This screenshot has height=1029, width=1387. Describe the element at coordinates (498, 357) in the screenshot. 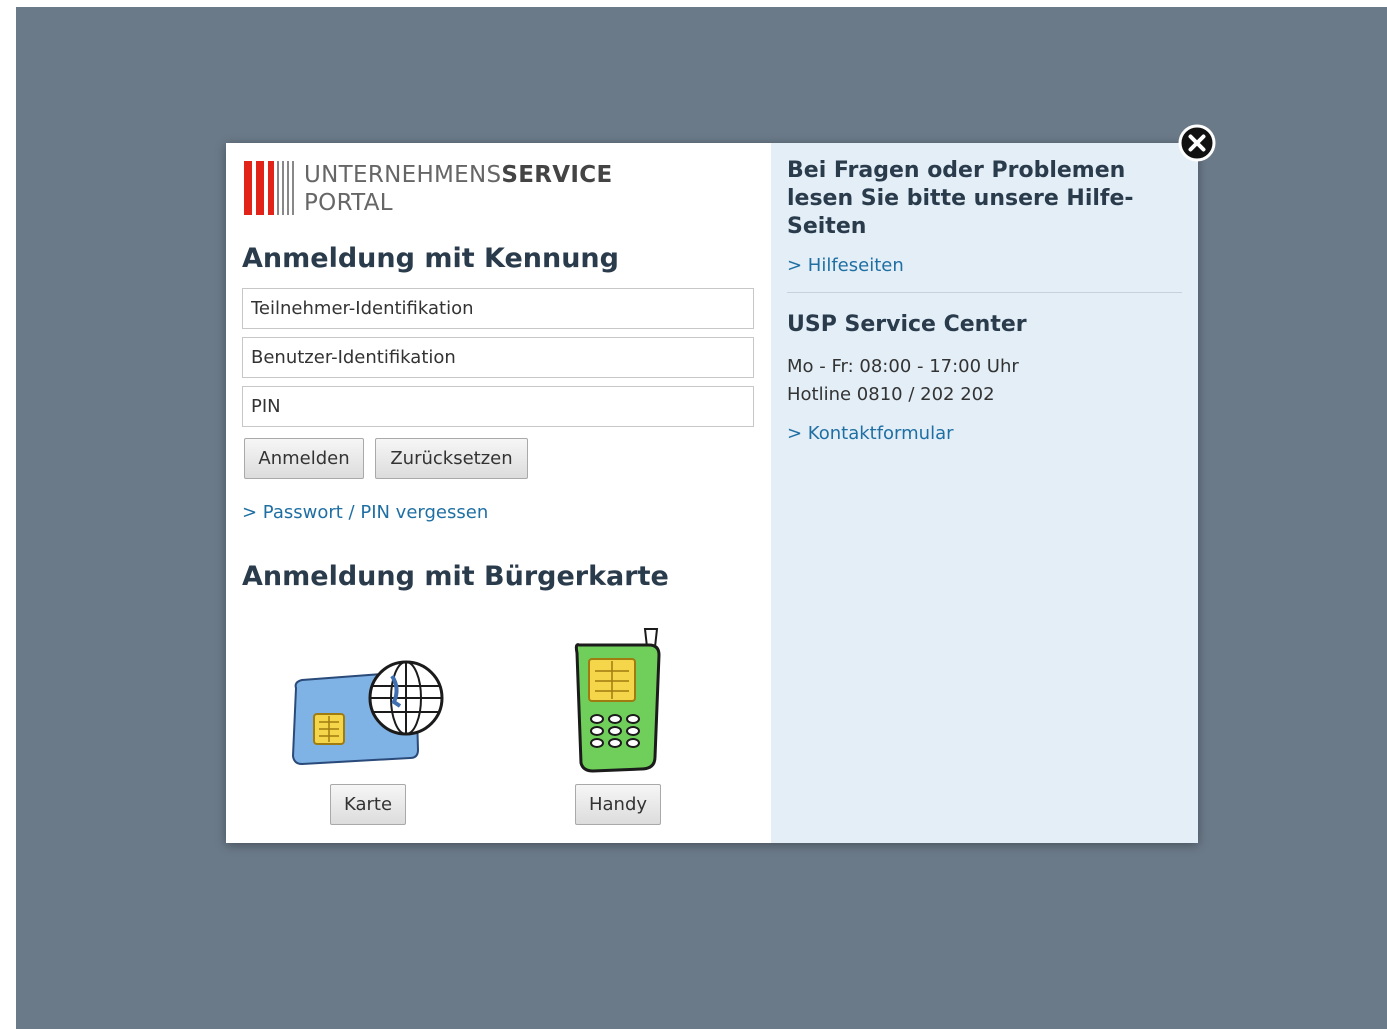

I see `user-id-input` at that location.